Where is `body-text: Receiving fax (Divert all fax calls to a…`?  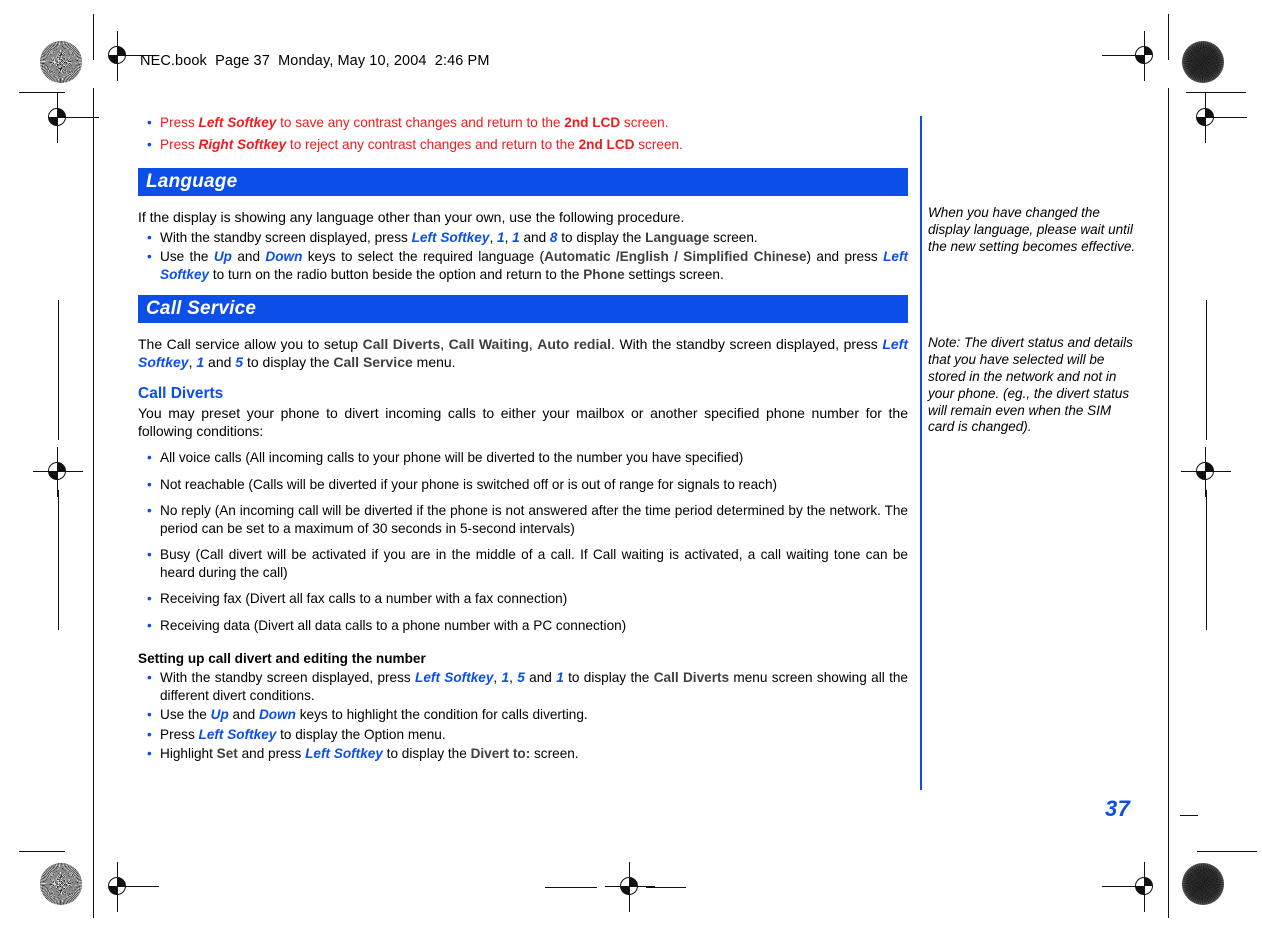 body-text: Receiving fax (Divert all fax calls to a… is located at coordinates (364, 598).